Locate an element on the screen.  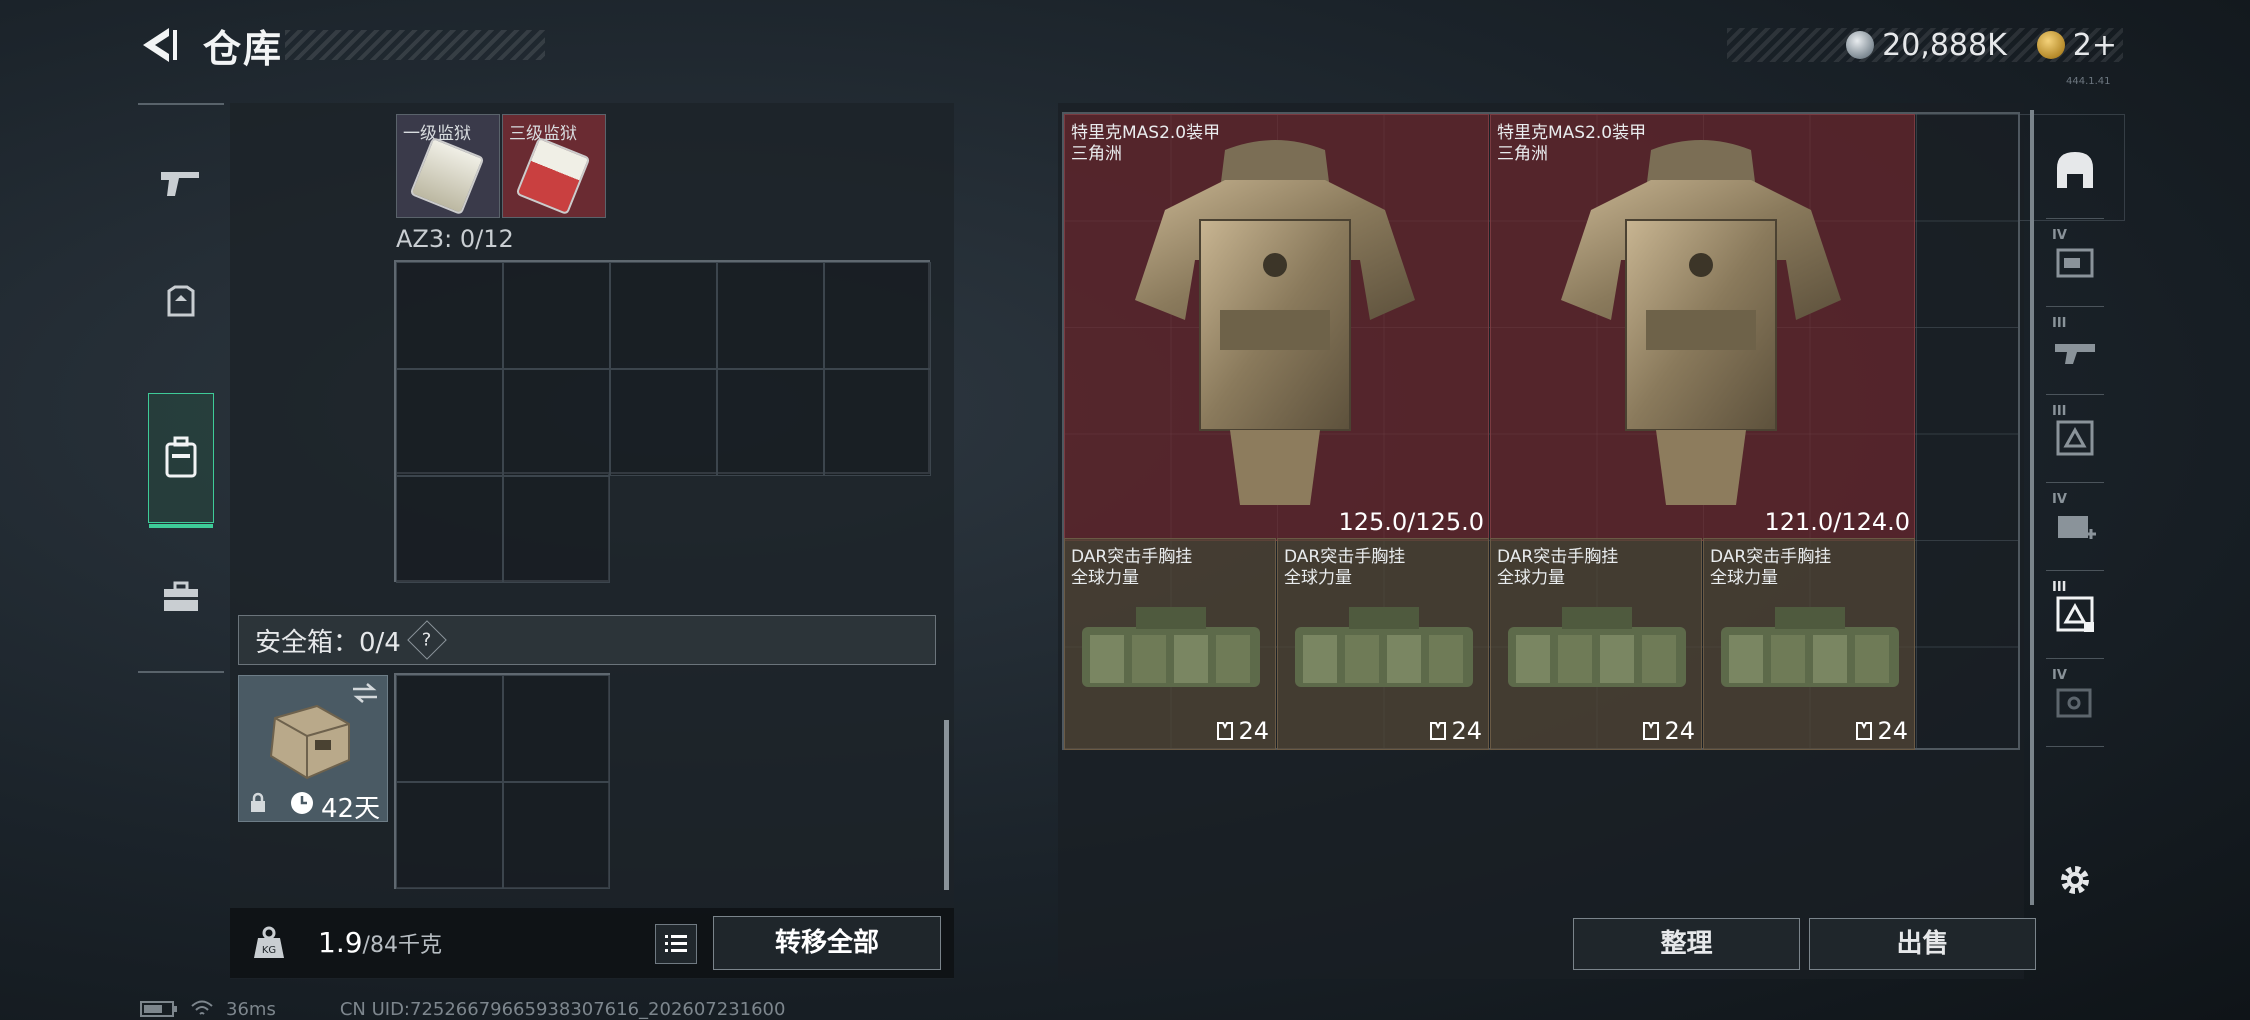
gun-filter-icon is located at coordinates (2075, 354).